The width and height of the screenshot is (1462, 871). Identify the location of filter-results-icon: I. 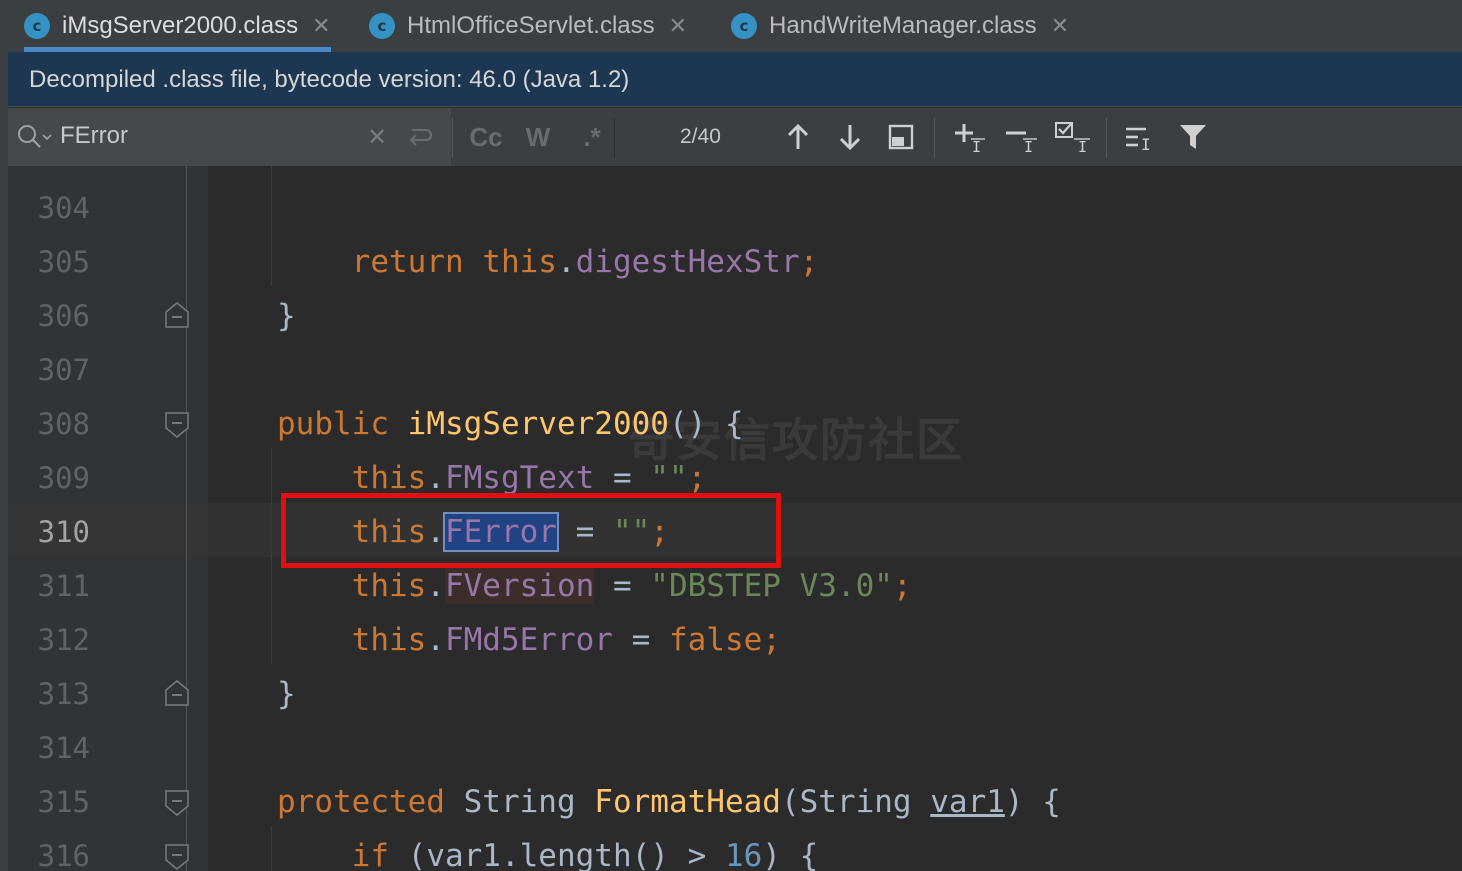
(1140, 138).